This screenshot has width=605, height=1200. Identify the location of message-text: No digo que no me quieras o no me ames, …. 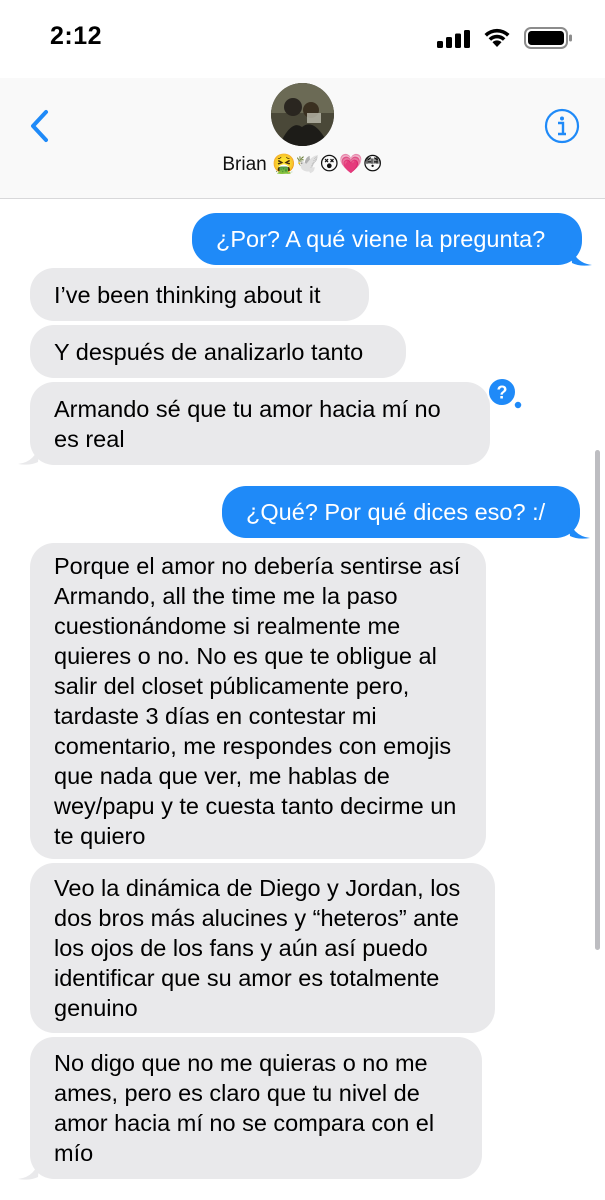
(244, 1108).